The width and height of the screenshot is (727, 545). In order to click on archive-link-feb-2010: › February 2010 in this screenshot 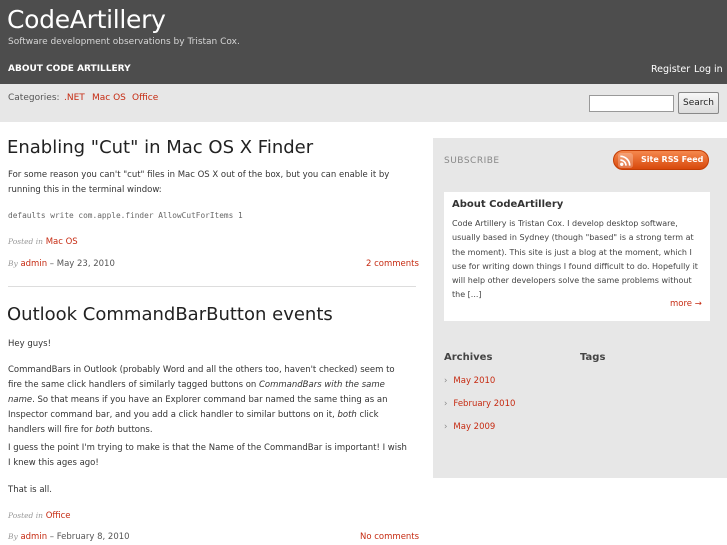, I will do `click(479, 404)`.